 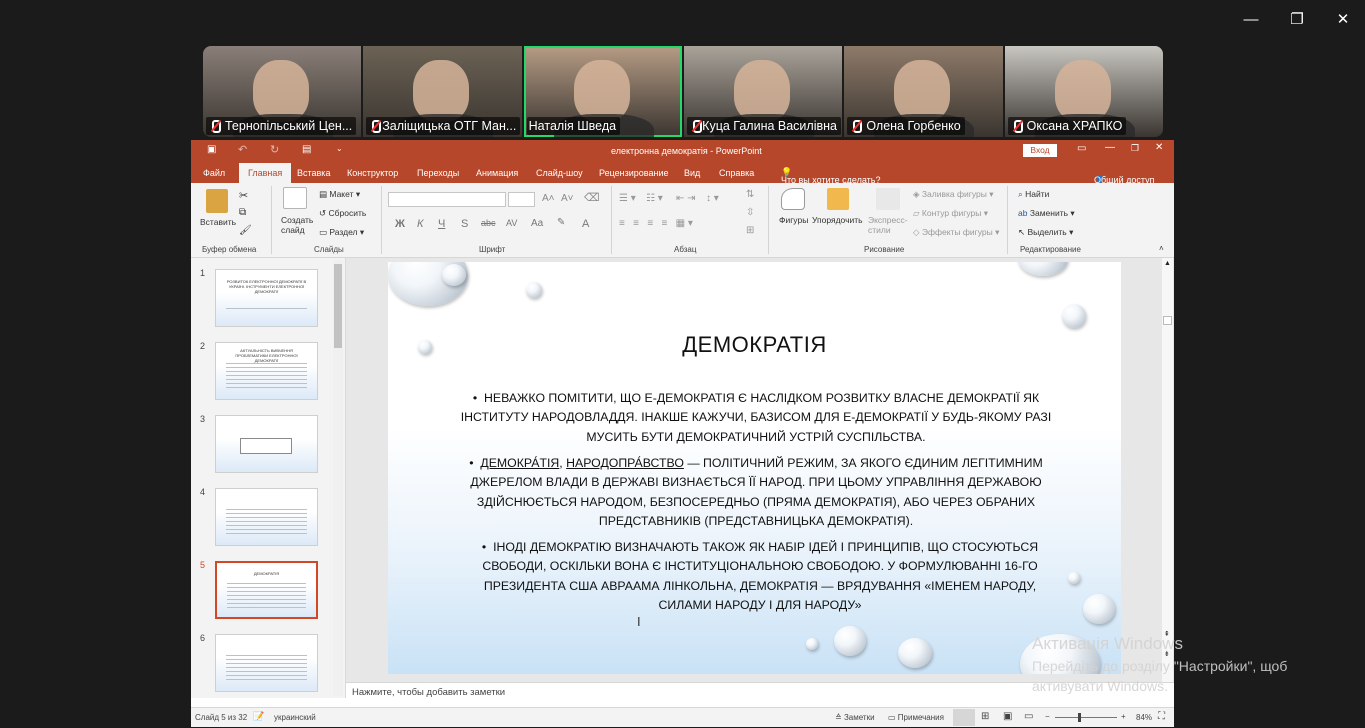 What do you see at coordinates (217, 201) in the screenshot?
I see `paste-icon` at bounding box center [217, 201].